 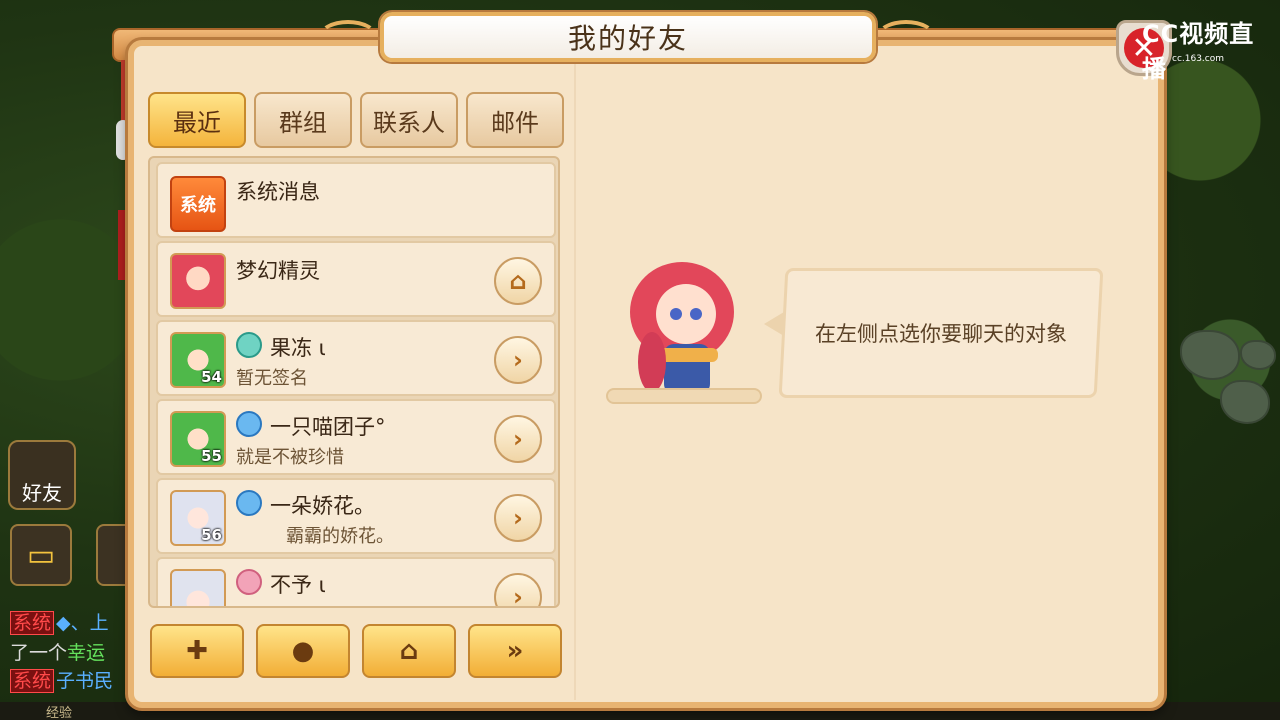 I want to click on contact-name: 梦幻精灵, so click(x=278, y=271).